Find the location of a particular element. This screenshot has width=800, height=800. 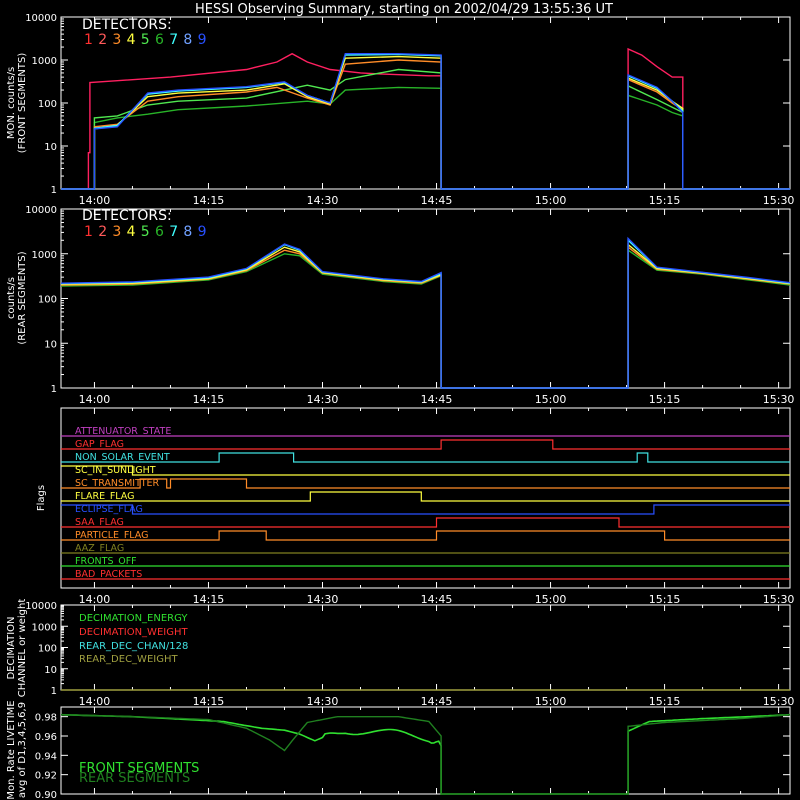

livetime-y-tick-label-2: 0.94 is located at coordinates (46, 756).